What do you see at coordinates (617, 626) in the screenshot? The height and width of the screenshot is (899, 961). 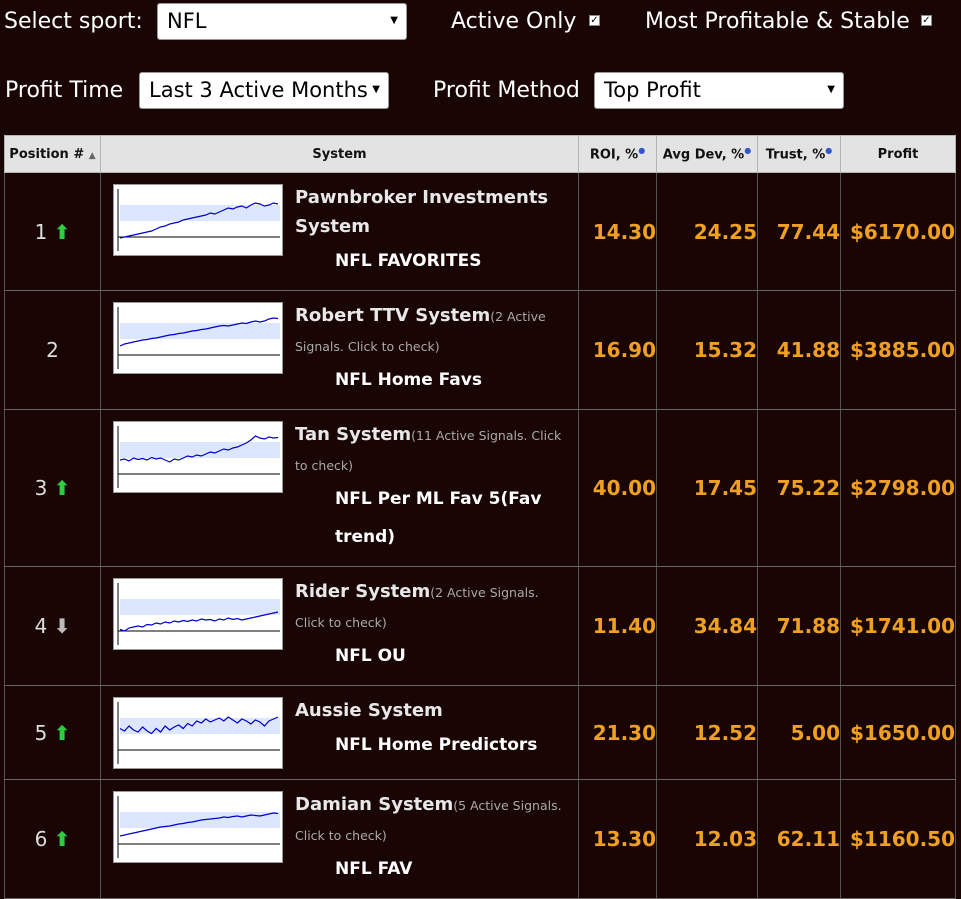 I see `roi-cell: 11.40` at bounding box center [617, 626].